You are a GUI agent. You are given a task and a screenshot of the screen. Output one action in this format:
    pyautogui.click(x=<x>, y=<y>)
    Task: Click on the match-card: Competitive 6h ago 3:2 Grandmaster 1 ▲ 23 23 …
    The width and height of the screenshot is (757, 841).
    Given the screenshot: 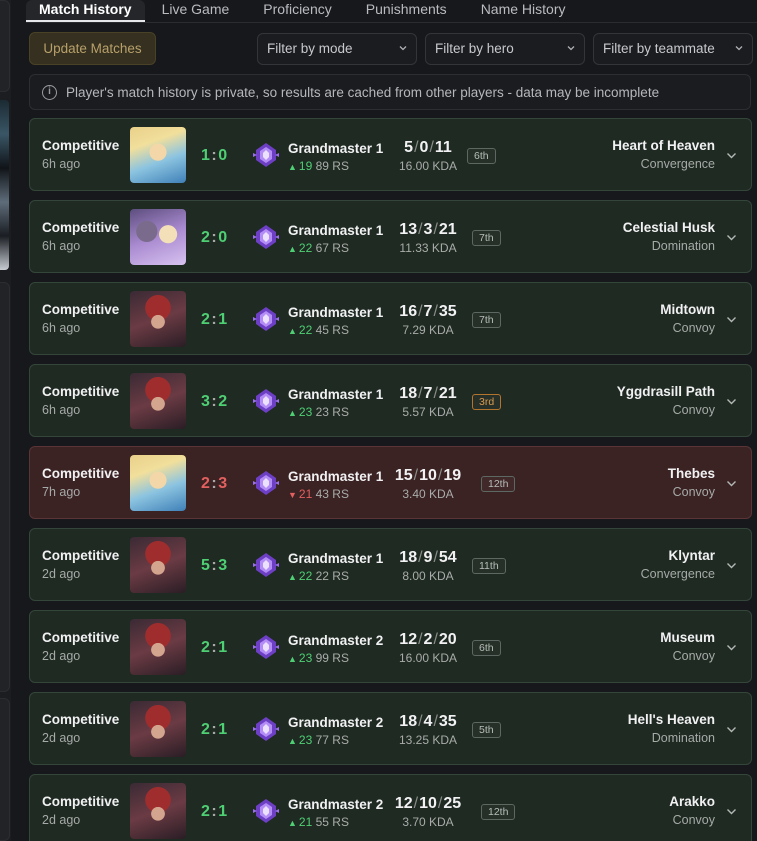 What is the action you would take?
    pyautogui.click(x=390, y=400)
    